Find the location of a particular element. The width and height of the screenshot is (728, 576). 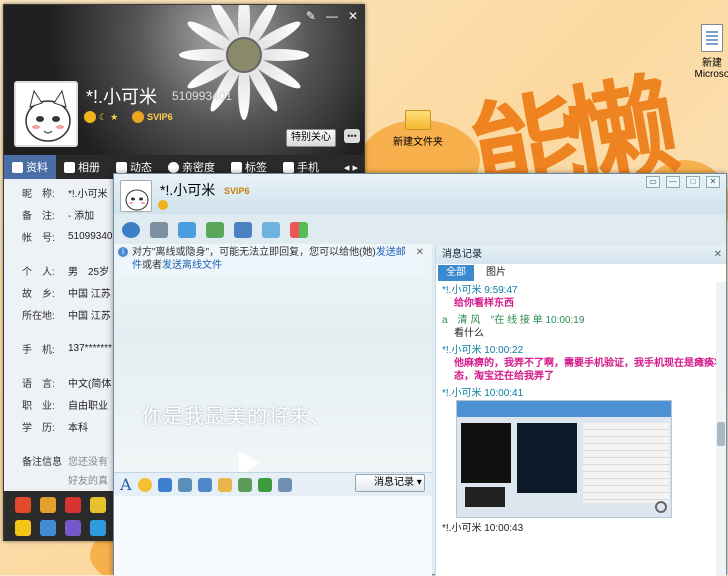

profile-qq-number: 510993401 is located at coordinates (202, 96).